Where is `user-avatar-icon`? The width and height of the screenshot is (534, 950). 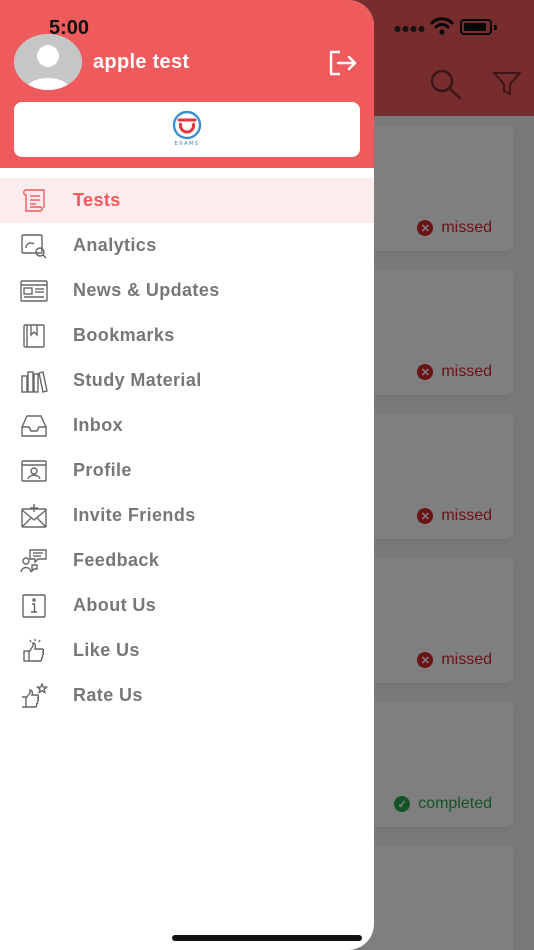
user-avatar-icon is located at coordinates (48, 62).